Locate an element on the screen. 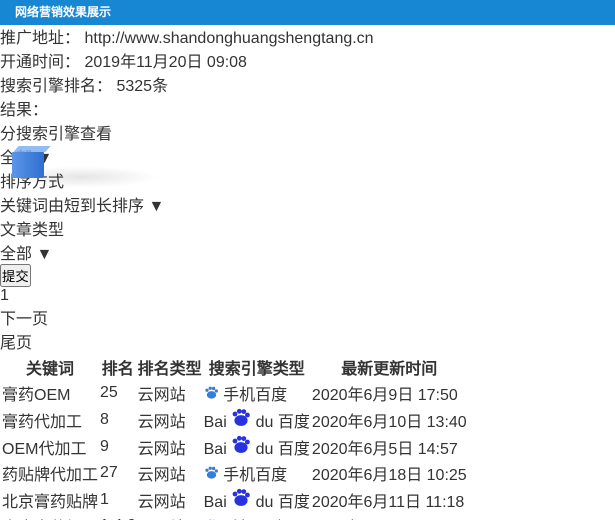  article-type-select: 全部 ▼ is located at coordinates (307, 252).